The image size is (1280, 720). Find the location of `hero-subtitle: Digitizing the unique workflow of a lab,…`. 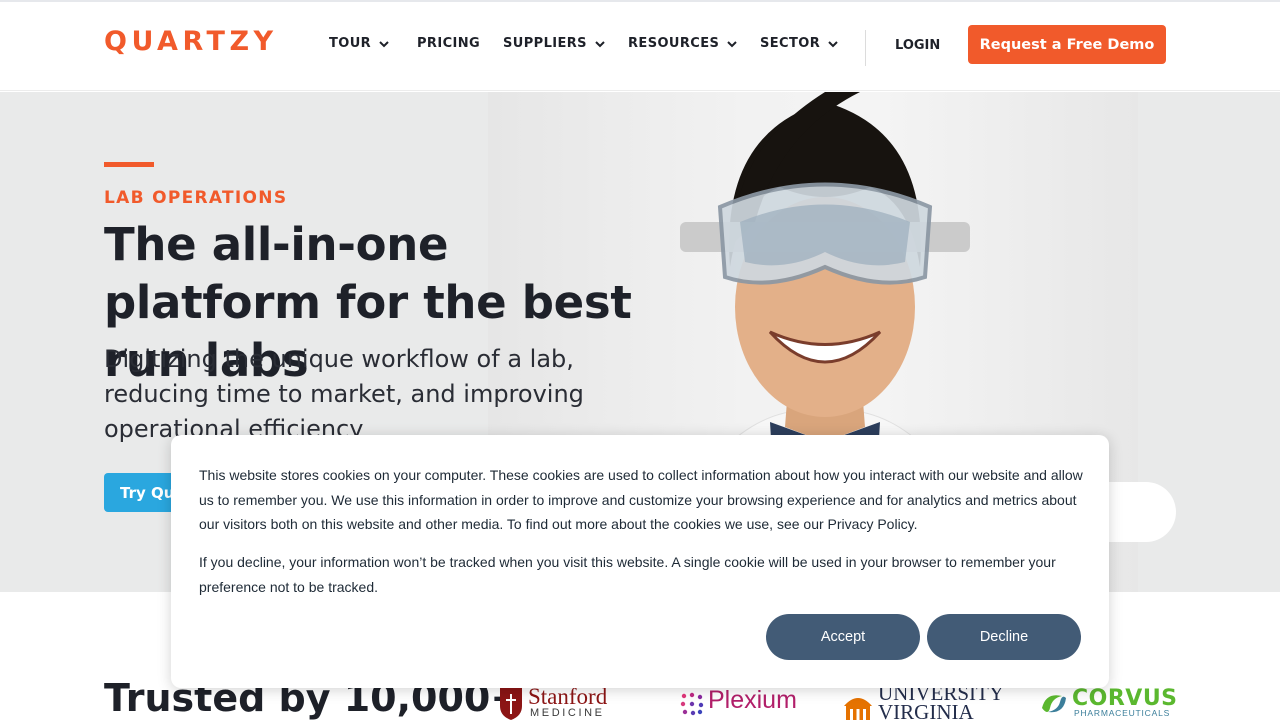

hero-subtitle: Digitizing the unique workflow of a lab,… is located at coordinates (344, 394).